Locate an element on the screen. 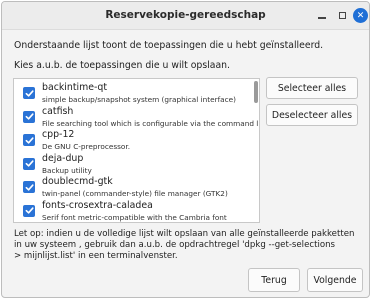  package-name: catfish is located at coordinates (58, 111).